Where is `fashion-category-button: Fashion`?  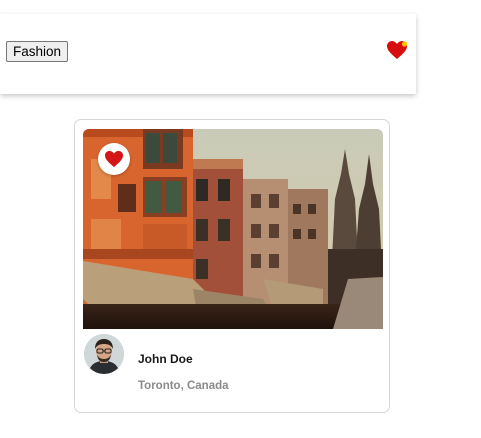 fashion-category-button: Fashion is located at coordinates (37, 51).